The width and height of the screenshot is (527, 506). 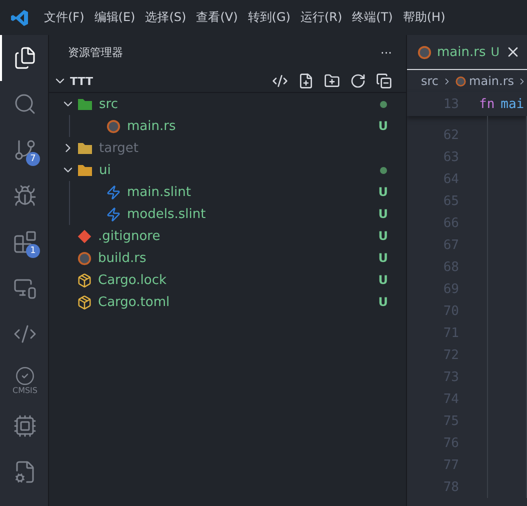 I want to click on blocks-icon, so click(x=25, y=242).